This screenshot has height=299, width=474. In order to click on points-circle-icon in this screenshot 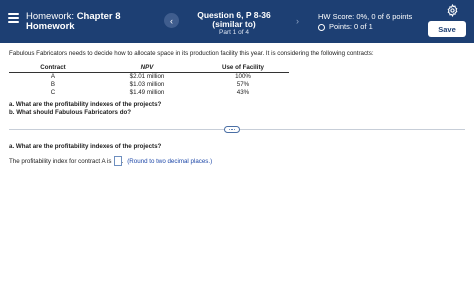, I will do `click(321, 27)`.